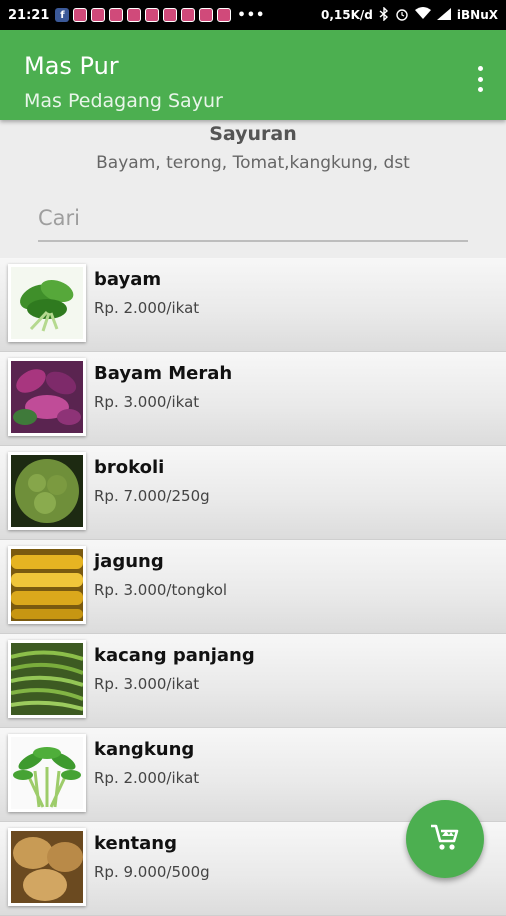  I want to click on facebook-icon: f, so click(62, 15).